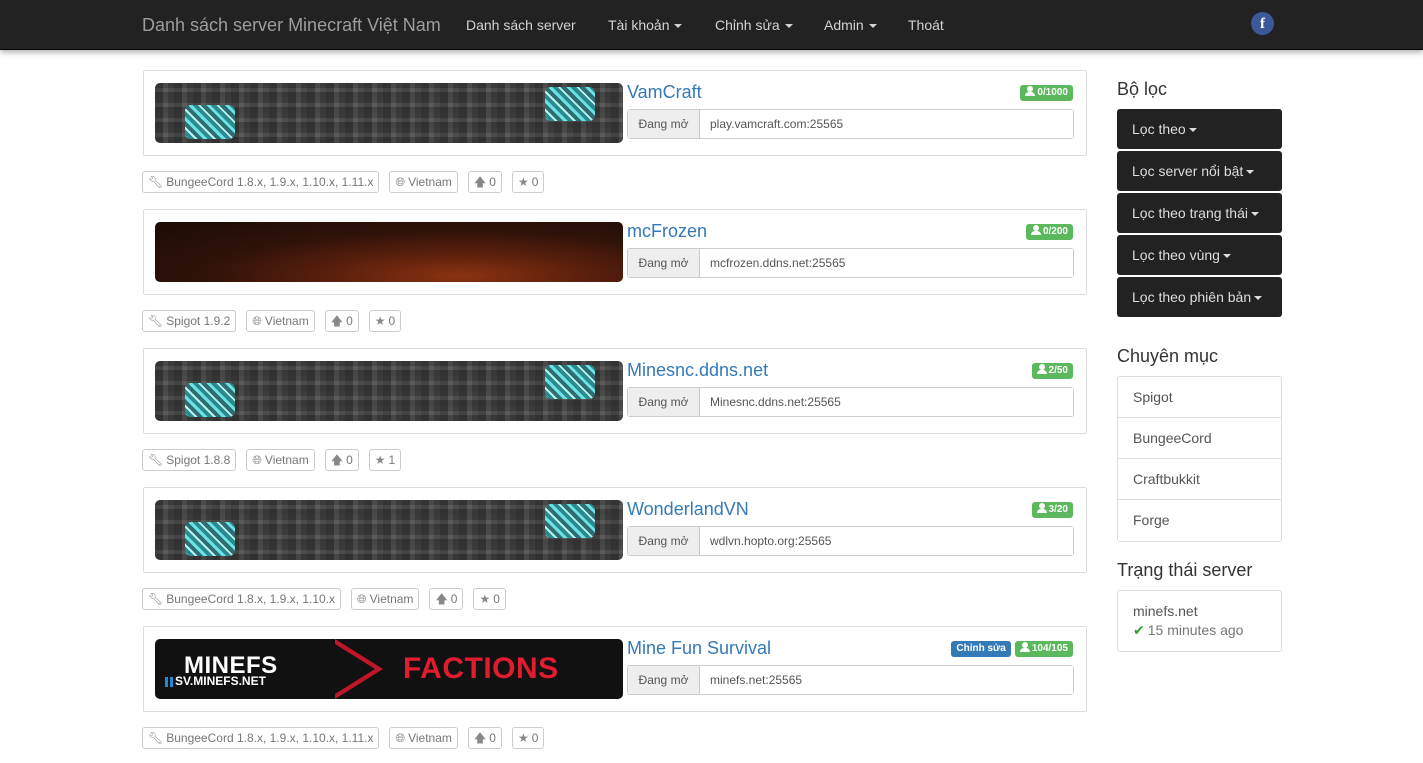 The width and height of the screenshot is (1423, 763). I want to click on nav-account-dropdown: Tài khoản, so click(645, 25).